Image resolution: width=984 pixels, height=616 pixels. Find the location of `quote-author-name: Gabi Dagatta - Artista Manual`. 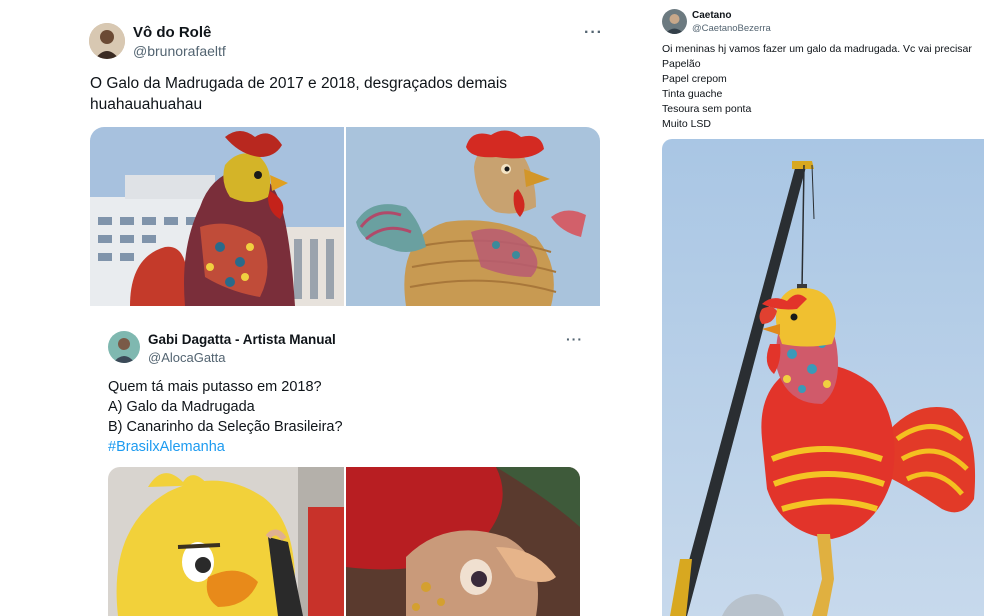

quote-author-name: Gabi Dagatta - Artista Manual is located at coordinates (242, 339).